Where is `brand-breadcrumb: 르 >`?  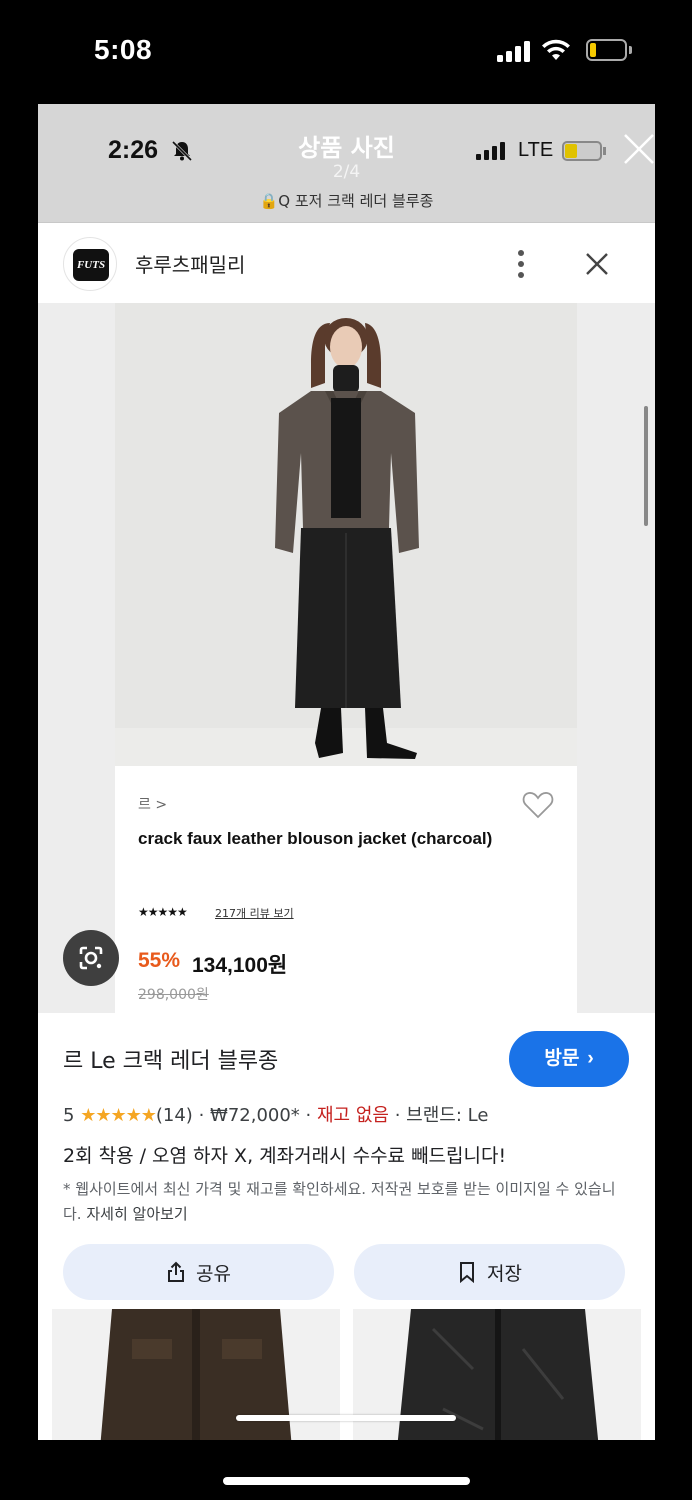
brand-breadcrumb: 르 > is located at coordinates (152, 804).